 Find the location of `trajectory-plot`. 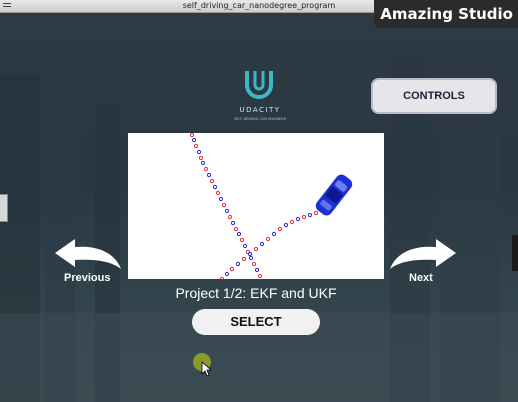

trajectory-plot is located at coordinates (271, 207).